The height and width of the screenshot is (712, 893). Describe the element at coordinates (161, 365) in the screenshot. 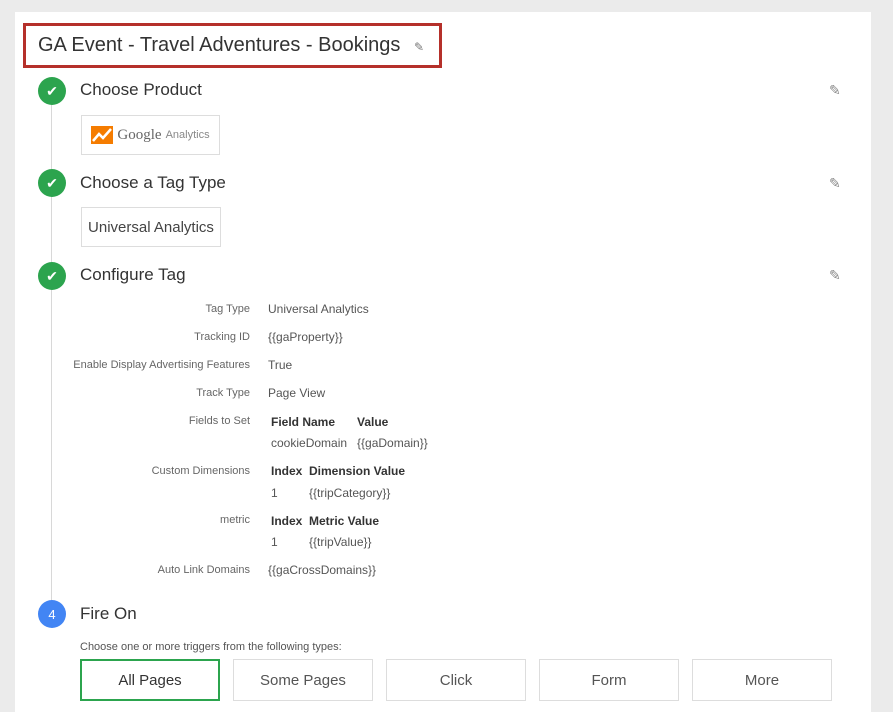

I see `field-label: Enable Display Advertising Features` at that location.